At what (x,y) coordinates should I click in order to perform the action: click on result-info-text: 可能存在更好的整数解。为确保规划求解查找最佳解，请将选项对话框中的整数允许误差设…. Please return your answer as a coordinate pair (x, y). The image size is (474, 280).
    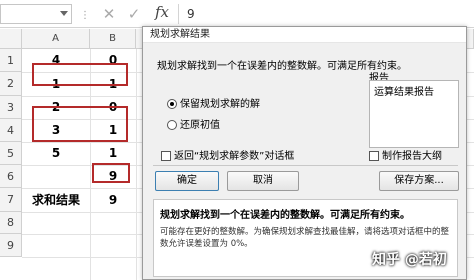
    Looking at the image, I should click on (305, 238).